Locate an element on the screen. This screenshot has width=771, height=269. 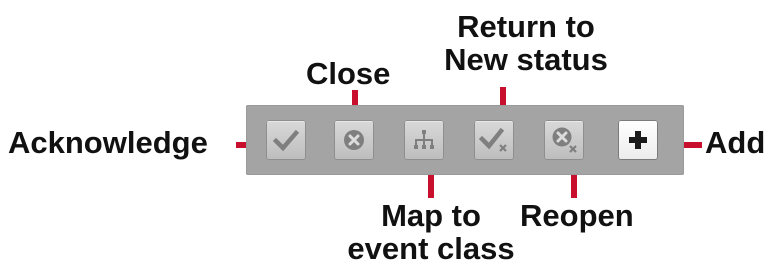
event-action-toolbar is located at coordinates (465, 140).